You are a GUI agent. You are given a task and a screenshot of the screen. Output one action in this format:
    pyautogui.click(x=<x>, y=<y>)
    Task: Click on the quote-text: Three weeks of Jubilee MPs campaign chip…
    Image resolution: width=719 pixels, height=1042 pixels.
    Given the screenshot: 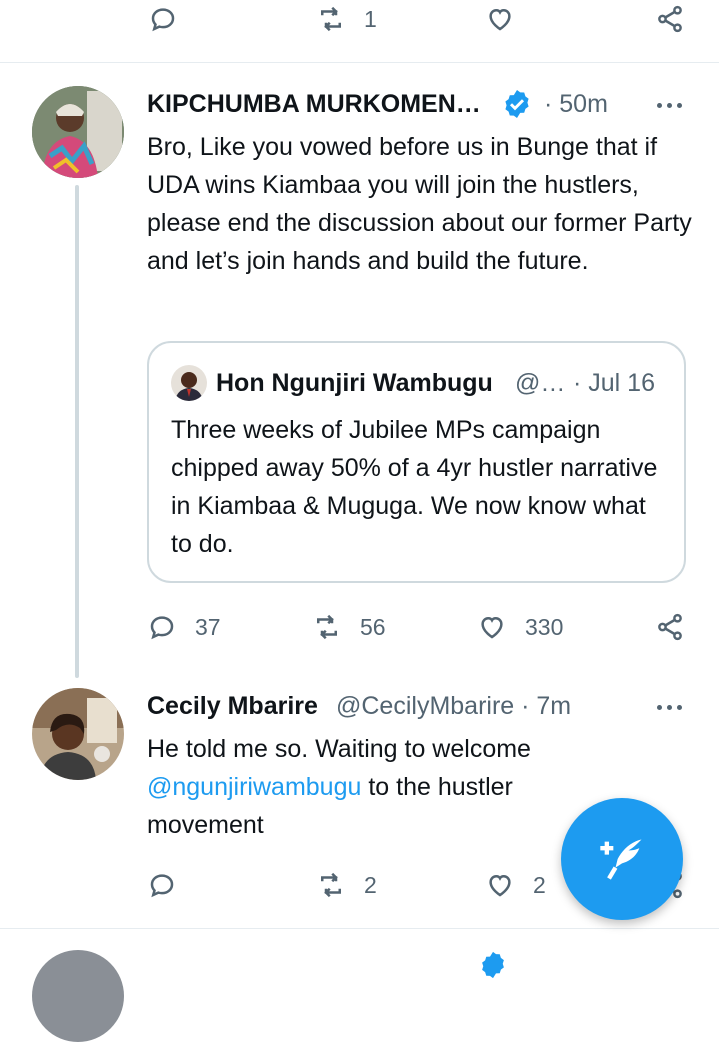 What is the action you would take?
    pyautogui.click(x=414, y=487)
    